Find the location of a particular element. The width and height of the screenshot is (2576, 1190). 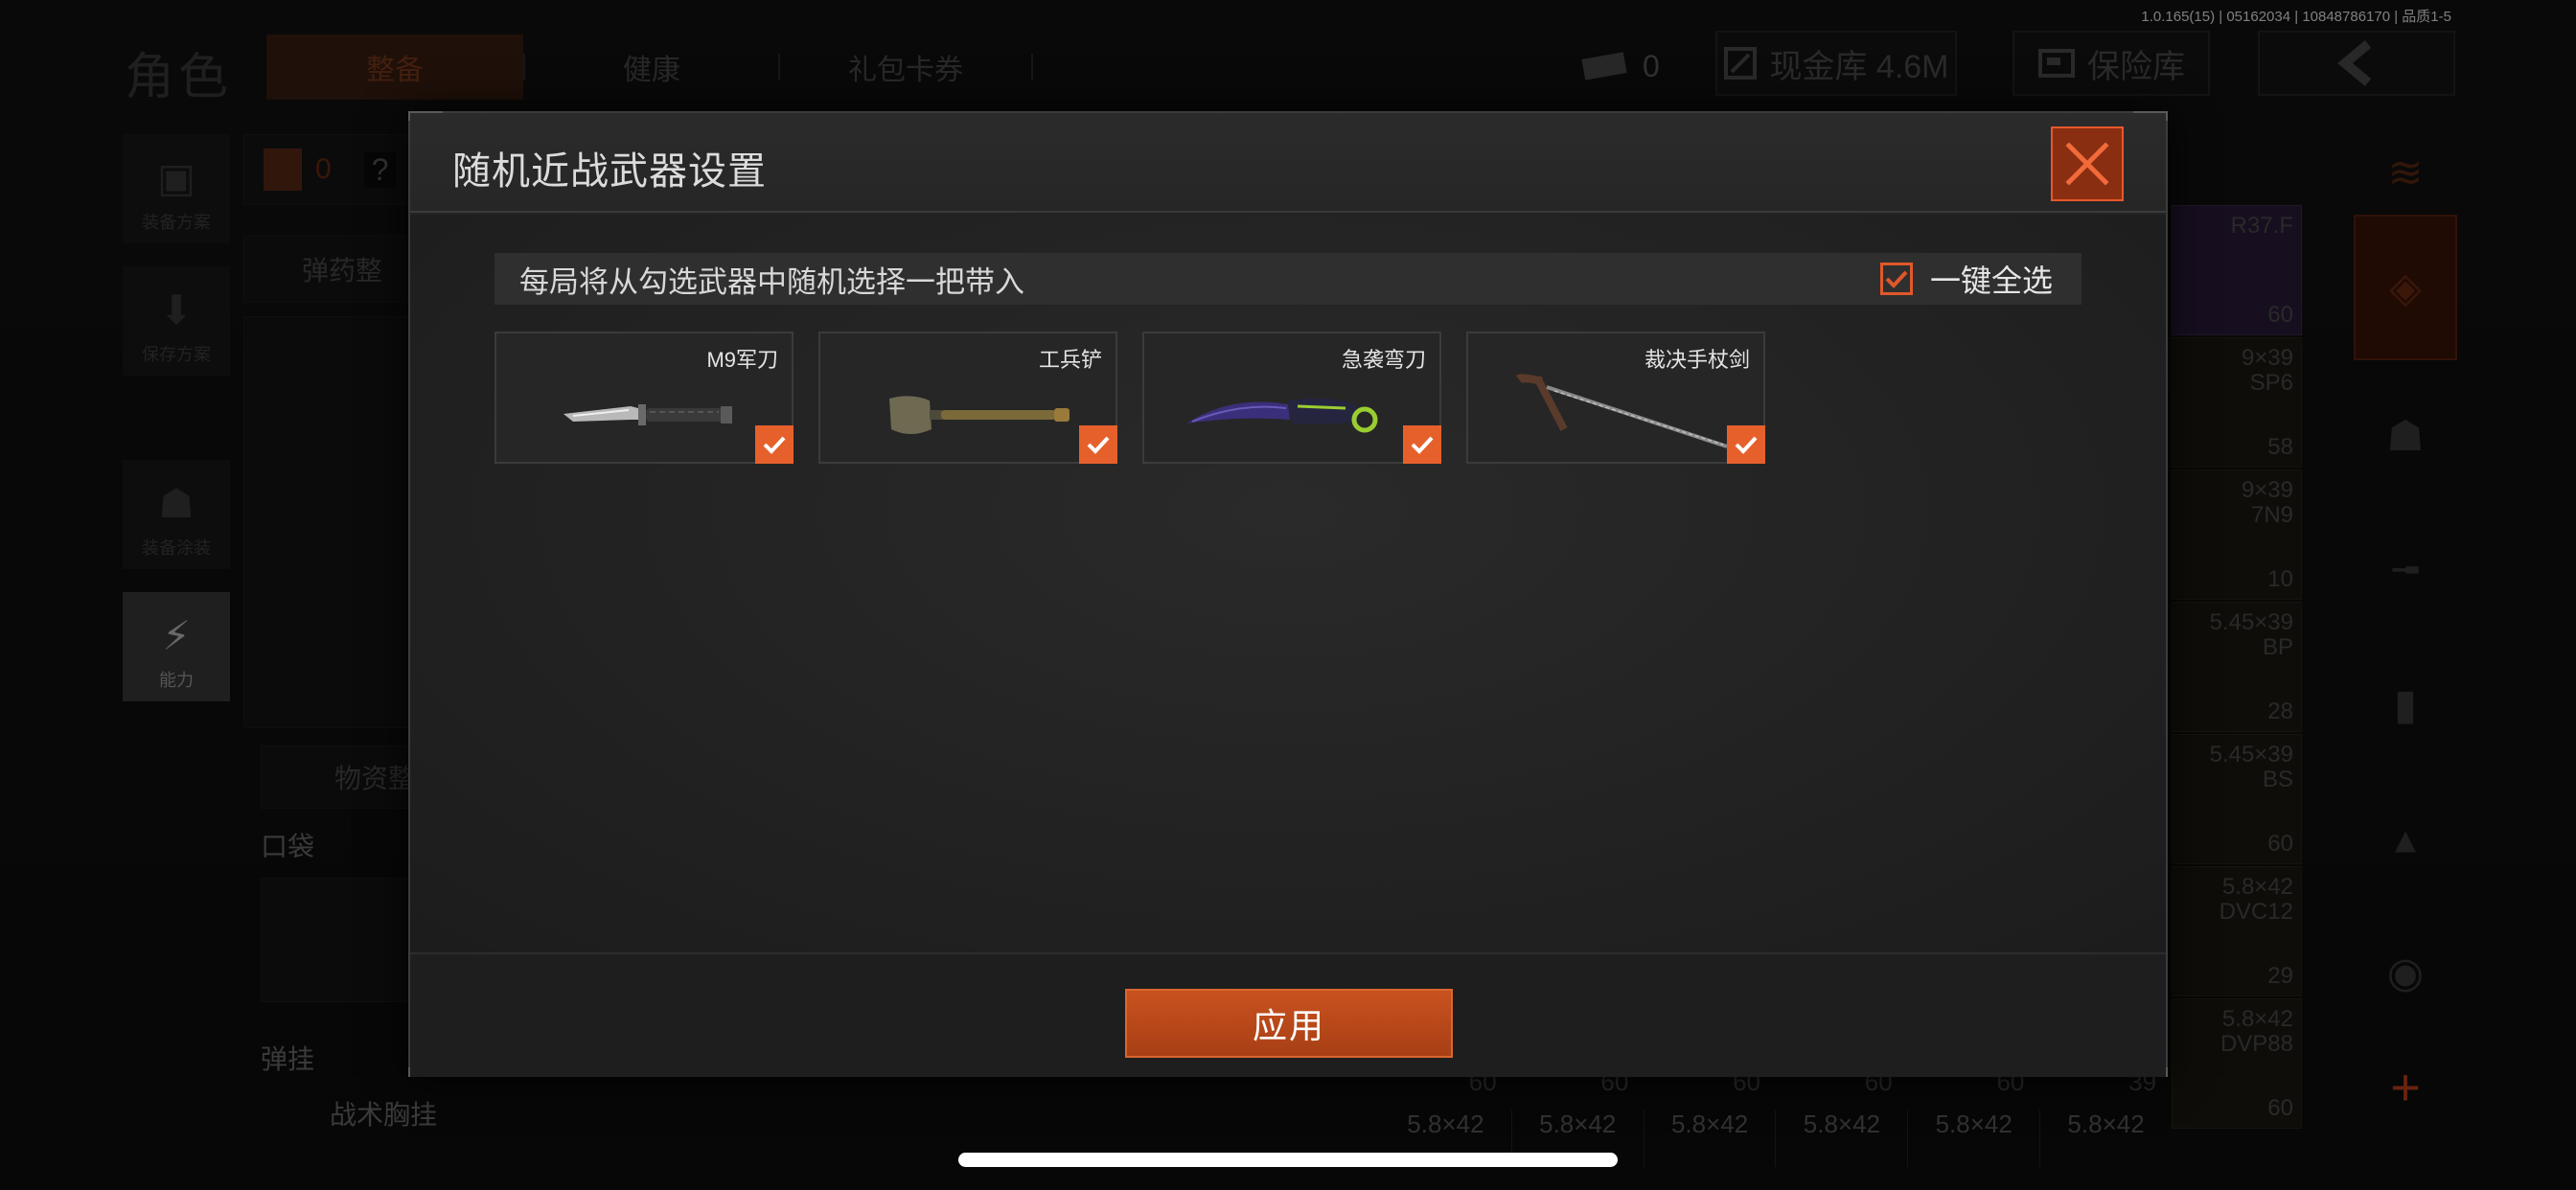

info-text: 每局将从勾选武器中随机选择一把带入 is located at coordinates (771, 281).